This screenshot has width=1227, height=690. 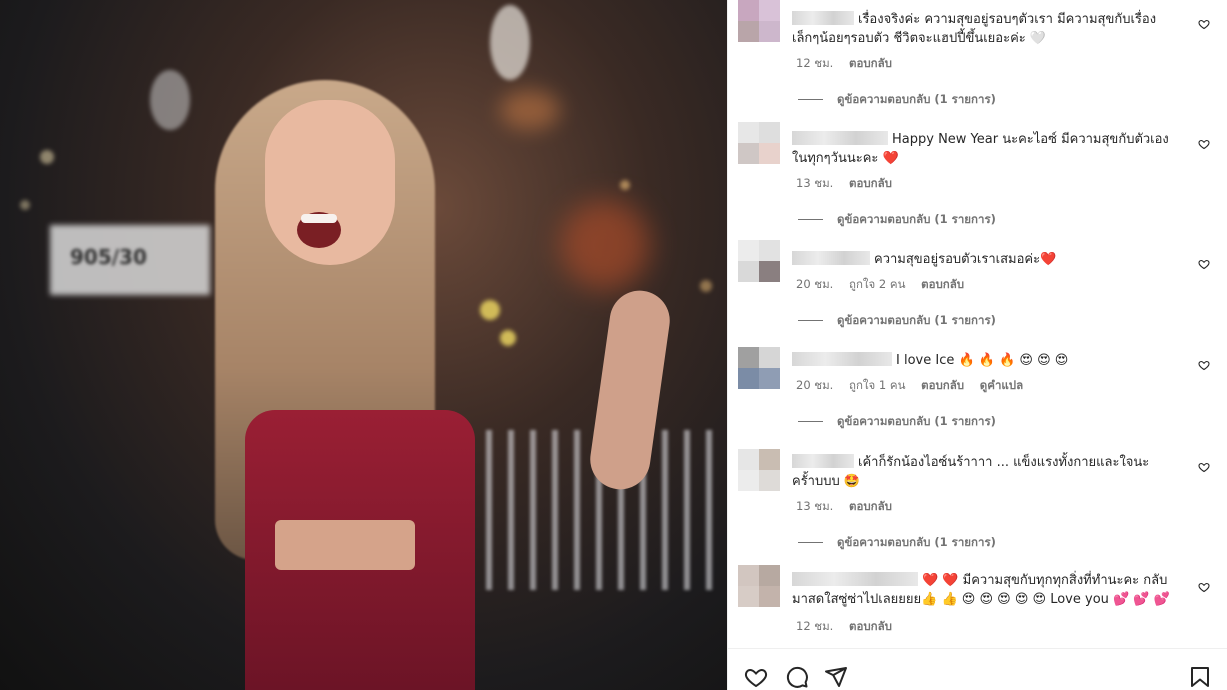 I want to click on comment-icon, so click(x=797, y=677).